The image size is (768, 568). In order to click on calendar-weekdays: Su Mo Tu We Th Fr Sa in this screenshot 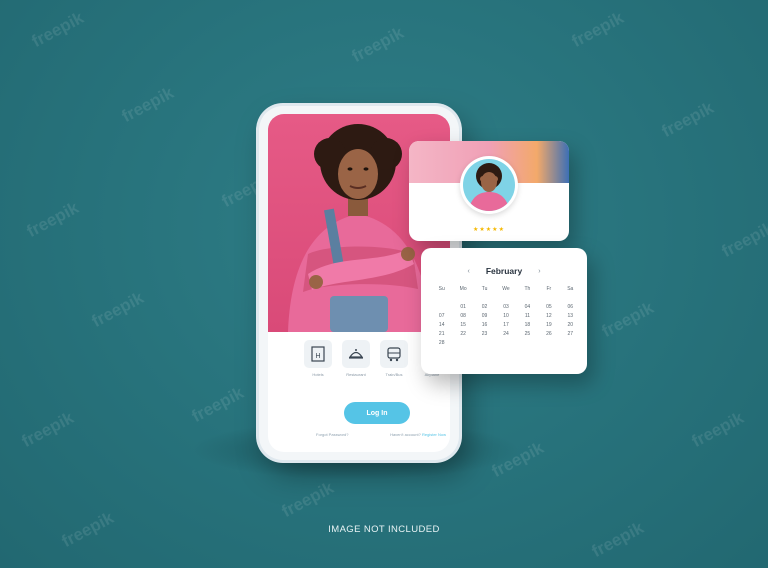, I will do `click(506, 289)`.